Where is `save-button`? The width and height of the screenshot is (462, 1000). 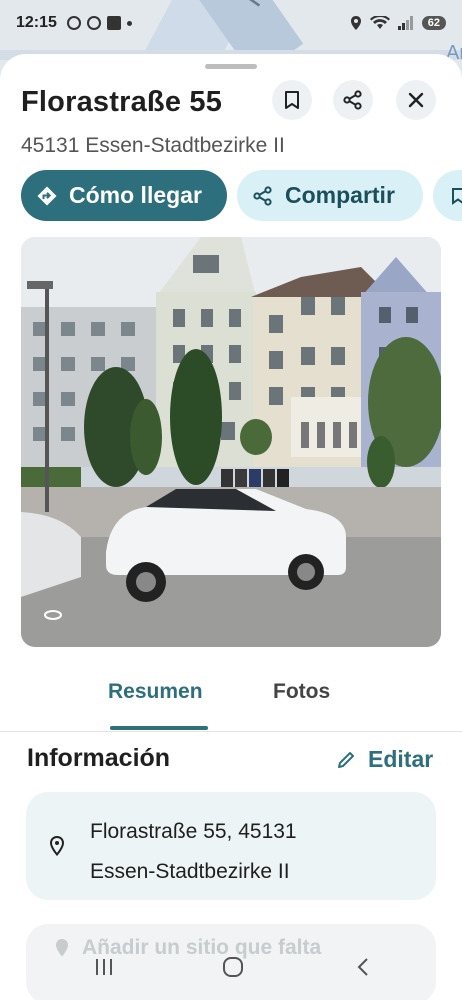
save-button is located at coordinates (292, 100).